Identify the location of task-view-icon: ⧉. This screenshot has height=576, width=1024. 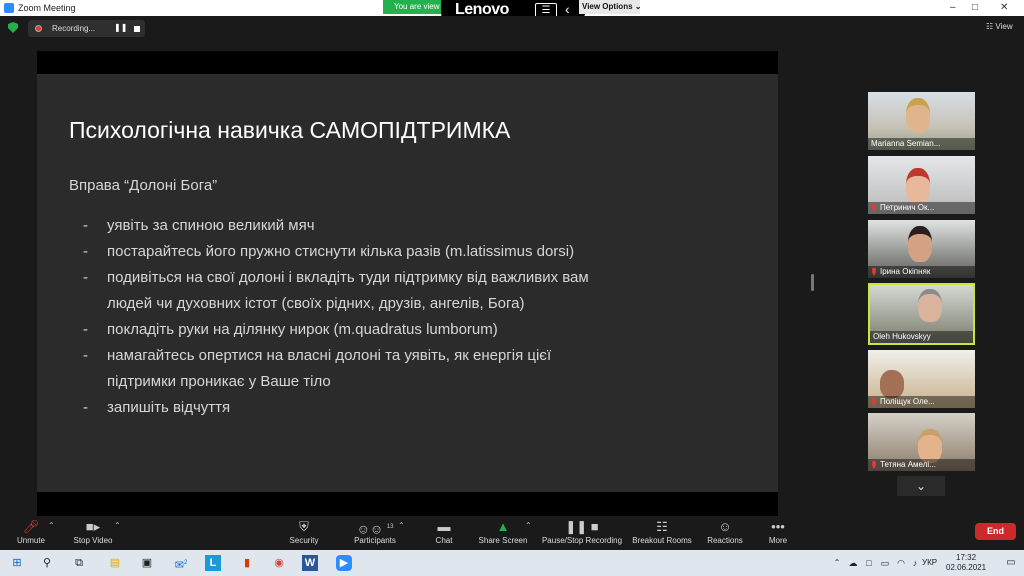
(79, 563).